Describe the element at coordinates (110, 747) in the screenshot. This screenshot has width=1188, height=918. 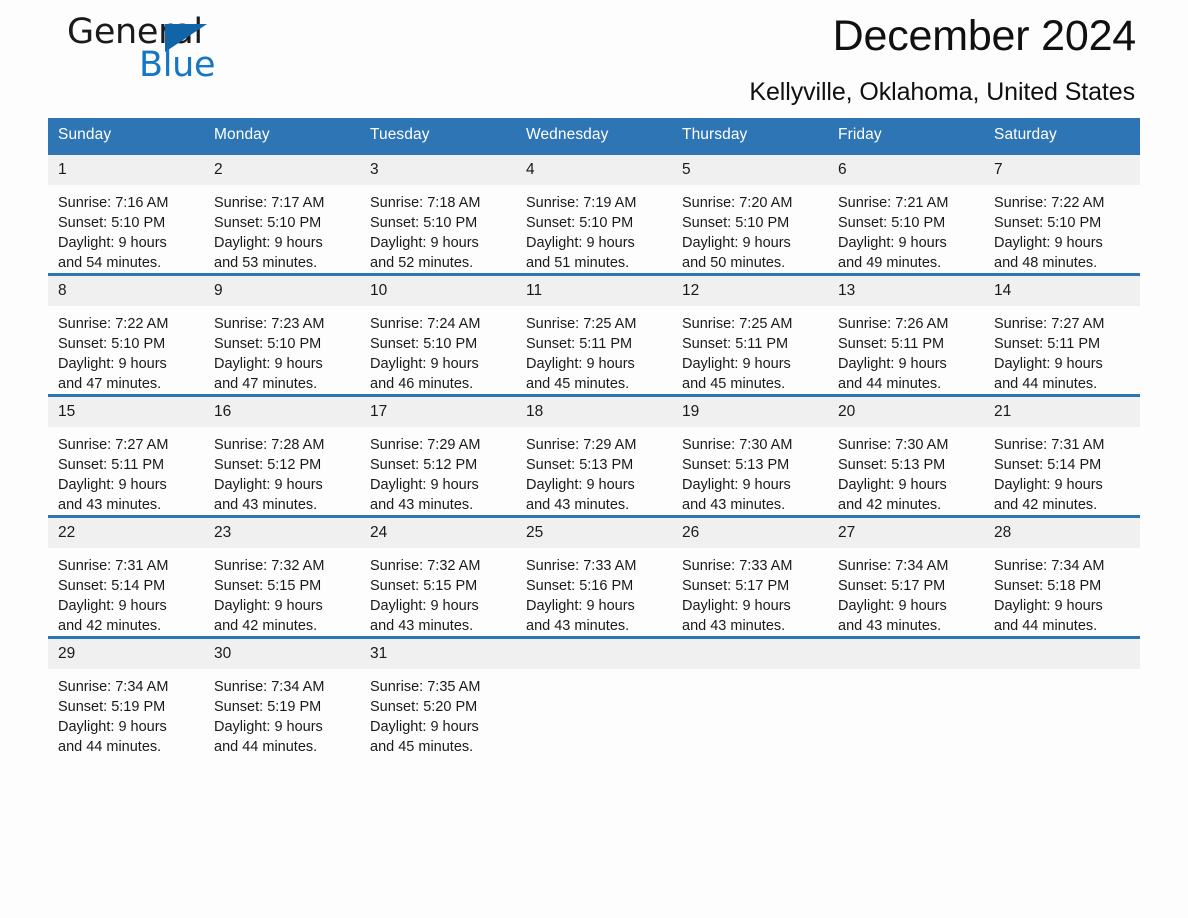
I see `daylight-text-line2: and 44 minutes.` at that location.